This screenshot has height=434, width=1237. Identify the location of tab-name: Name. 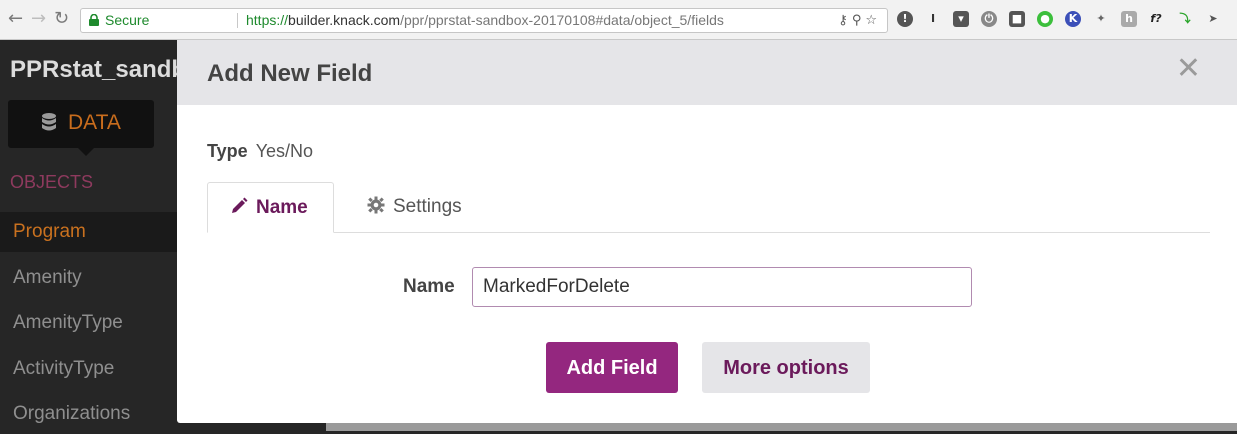
(270, 207).